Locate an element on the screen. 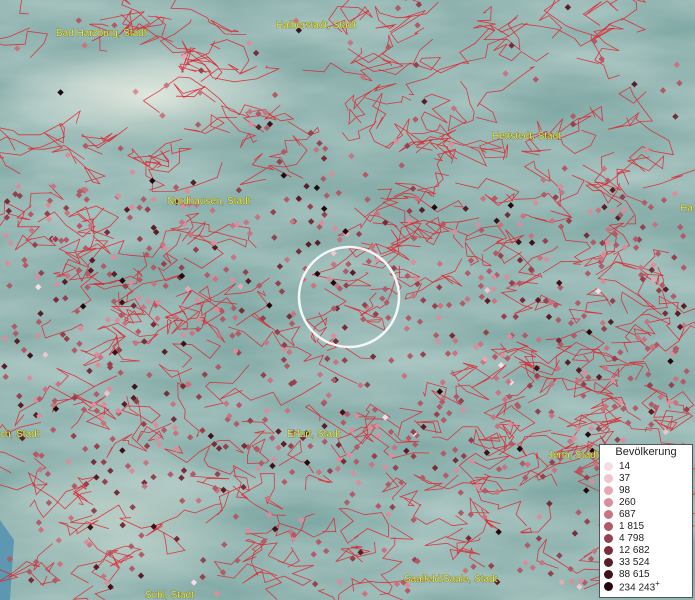 The width and height of the screenshot is (695, 600). legend-label: 1 815 is located at coordinates (632, 526).